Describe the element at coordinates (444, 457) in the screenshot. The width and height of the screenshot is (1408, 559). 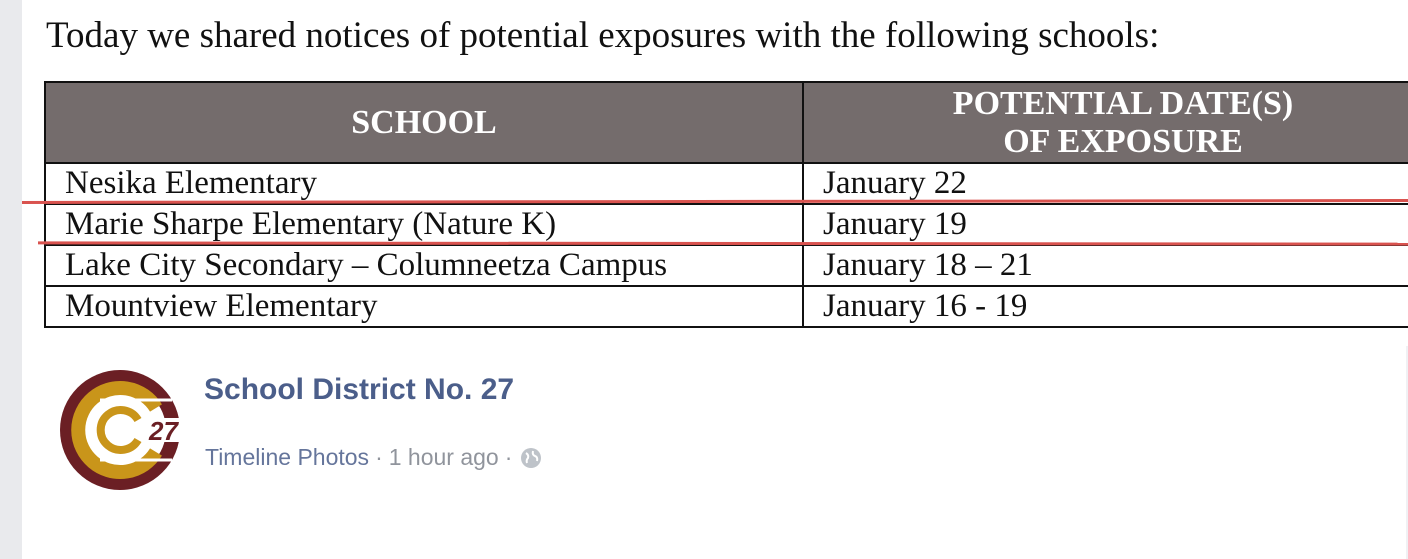
I see `timestamp-link: 1 hour ago` at that location.